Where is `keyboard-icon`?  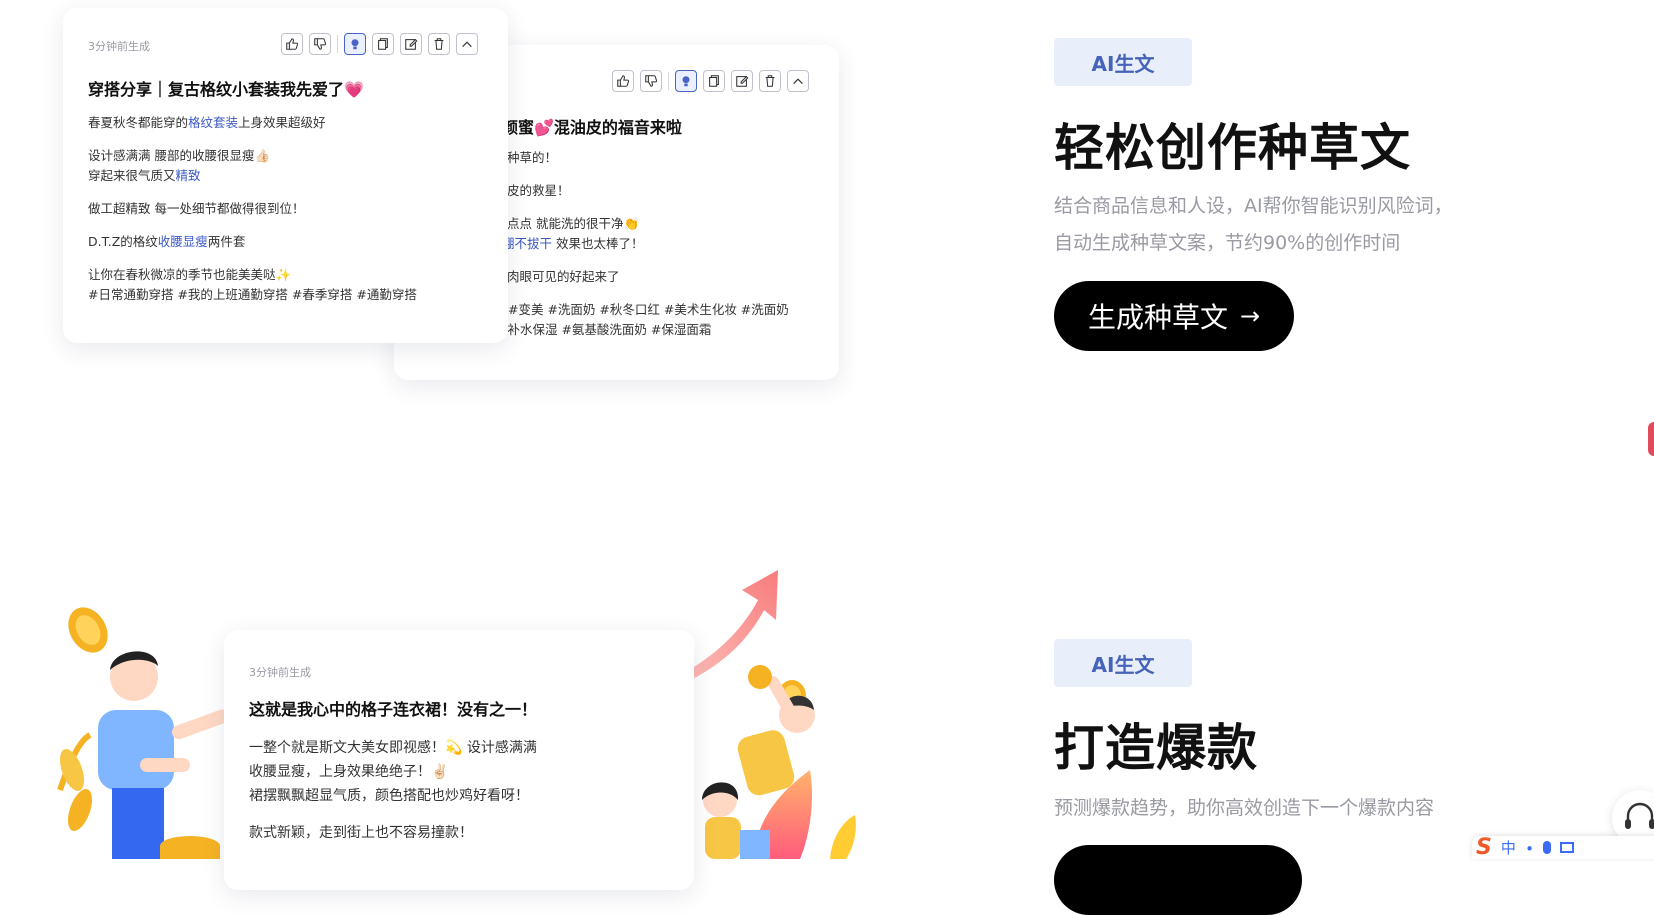 keyboard-icon is located at coordinates (1567, 847).